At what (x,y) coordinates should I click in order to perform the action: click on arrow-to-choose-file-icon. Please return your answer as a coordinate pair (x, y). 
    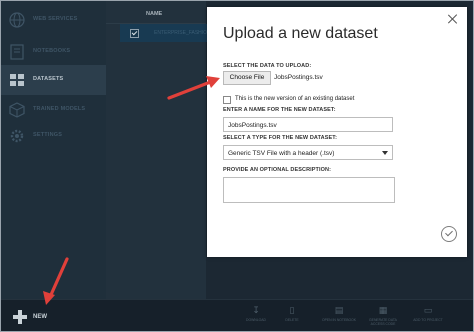
    Looking at the image, I should click on (193, 88).